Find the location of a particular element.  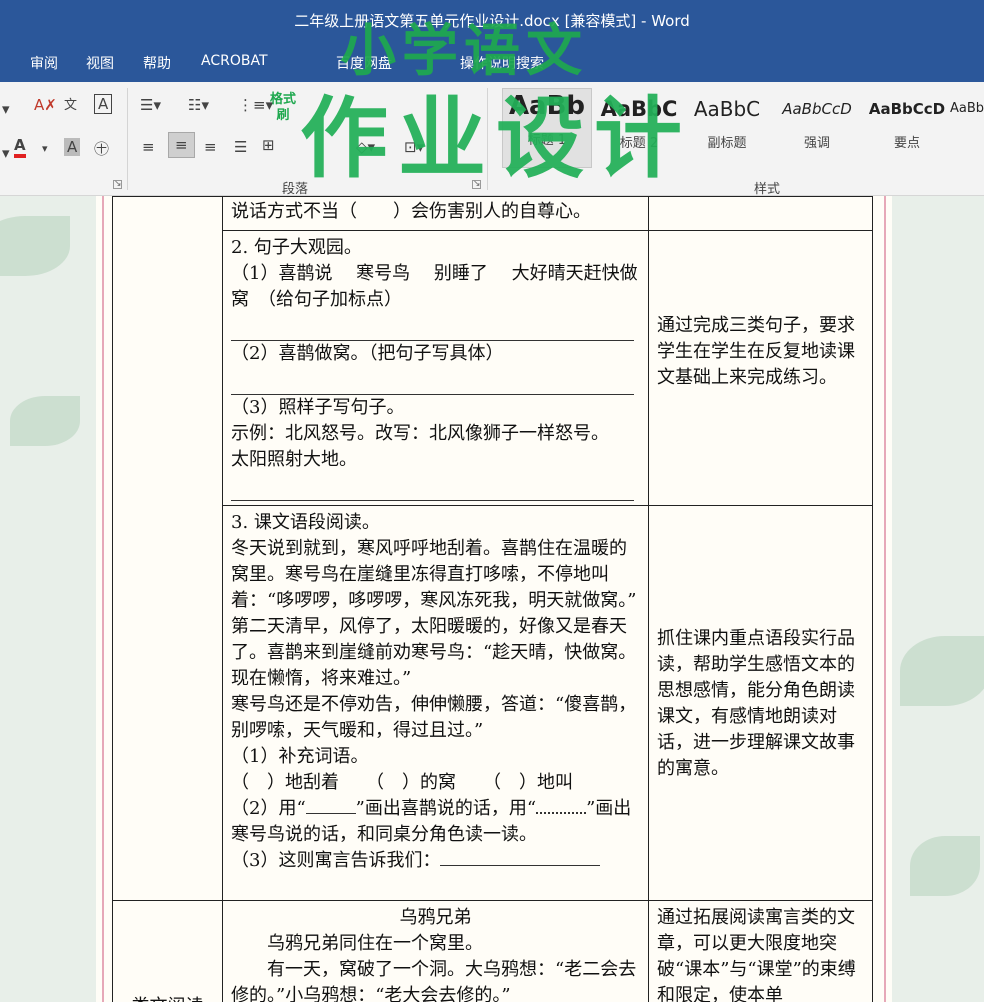

question-item: （ ）地刮着 （ ）的窝 （ ）地叫 is located at coordinates (402, 782).